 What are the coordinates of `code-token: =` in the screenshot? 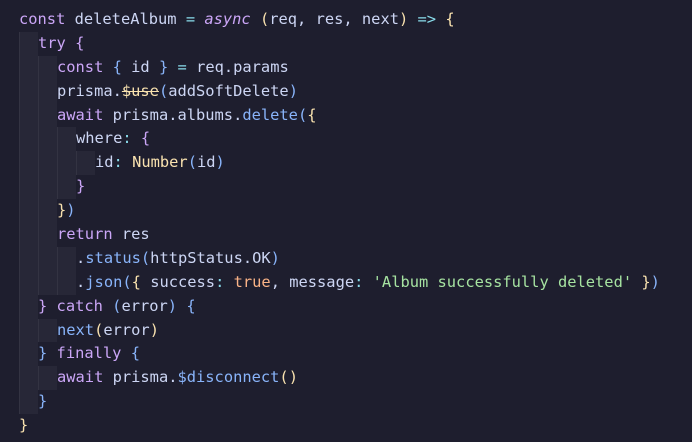 It's located at (187, 66).